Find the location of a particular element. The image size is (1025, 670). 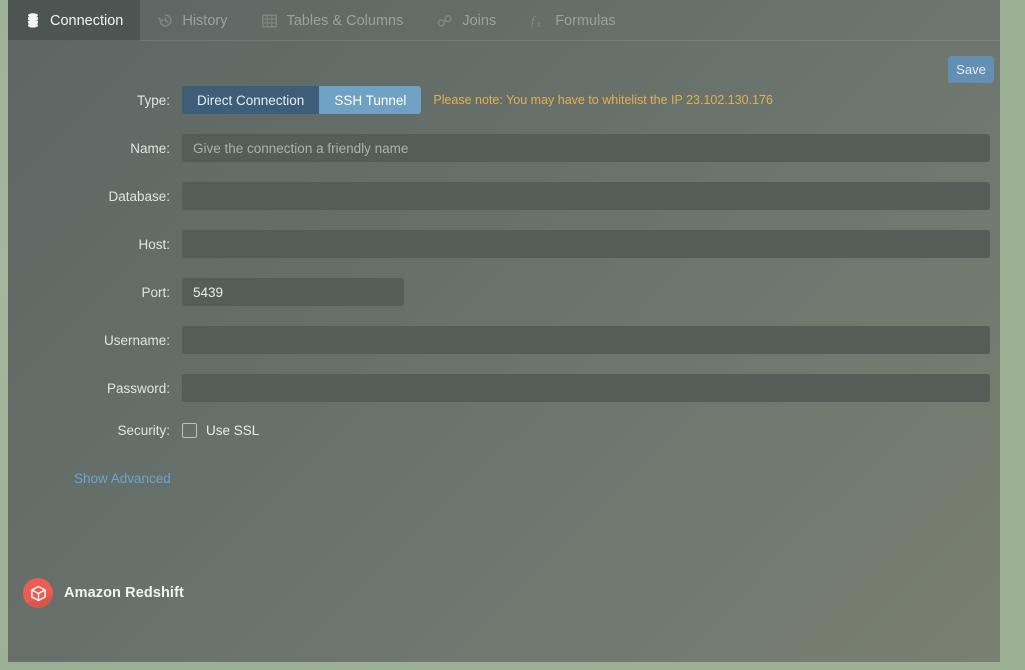

save-button: Save is located at coordinates (971, 69).